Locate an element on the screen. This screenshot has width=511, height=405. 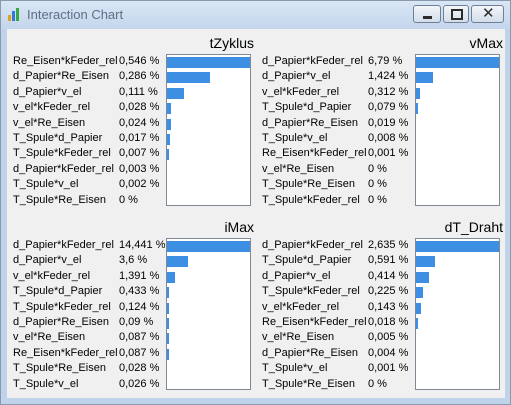
list-item: v_el*kFeder_rel 1,391 % is located at coordinates (89, 276).